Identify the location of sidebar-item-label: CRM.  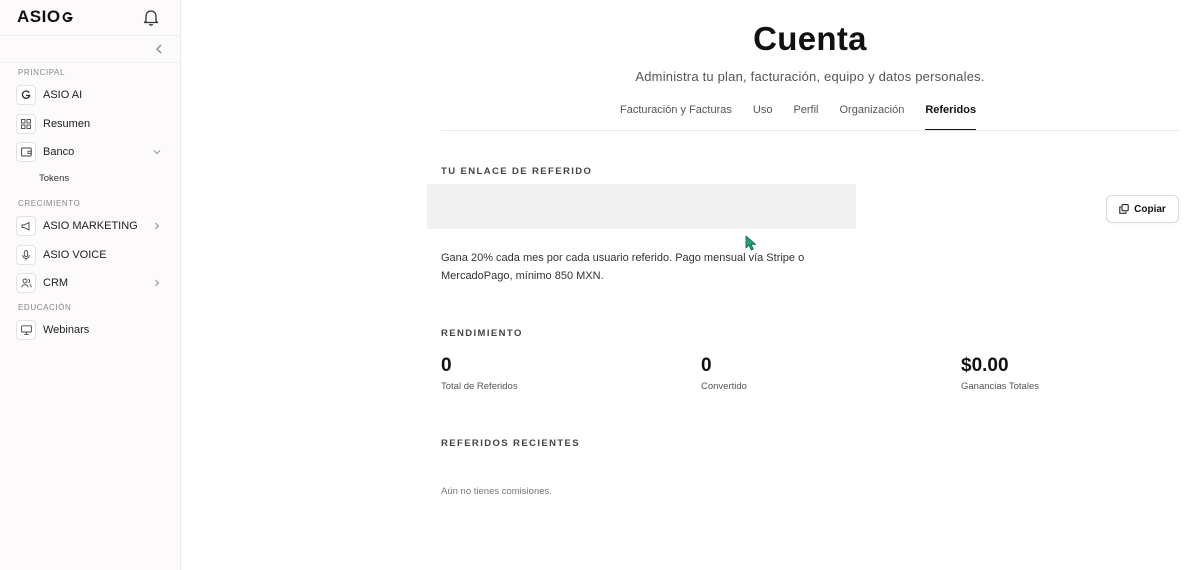
(56, 283).